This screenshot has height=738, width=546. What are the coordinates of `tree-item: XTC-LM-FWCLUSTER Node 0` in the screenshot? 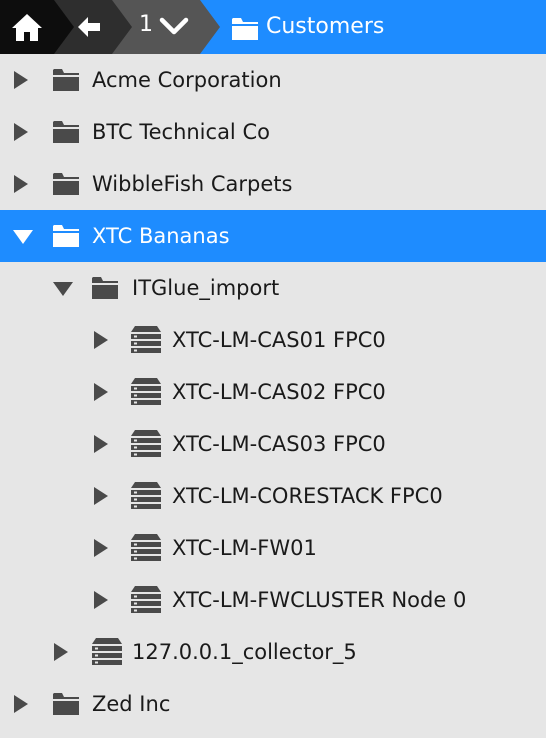 It's located at (273, 600).